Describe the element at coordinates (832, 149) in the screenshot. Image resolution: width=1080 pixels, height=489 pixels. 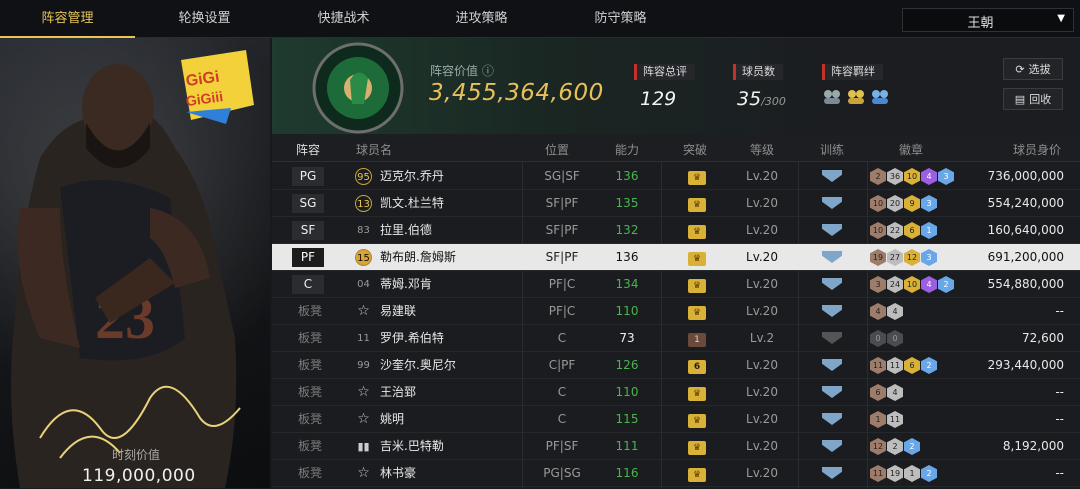
I see `header-training: 训练` at that location.